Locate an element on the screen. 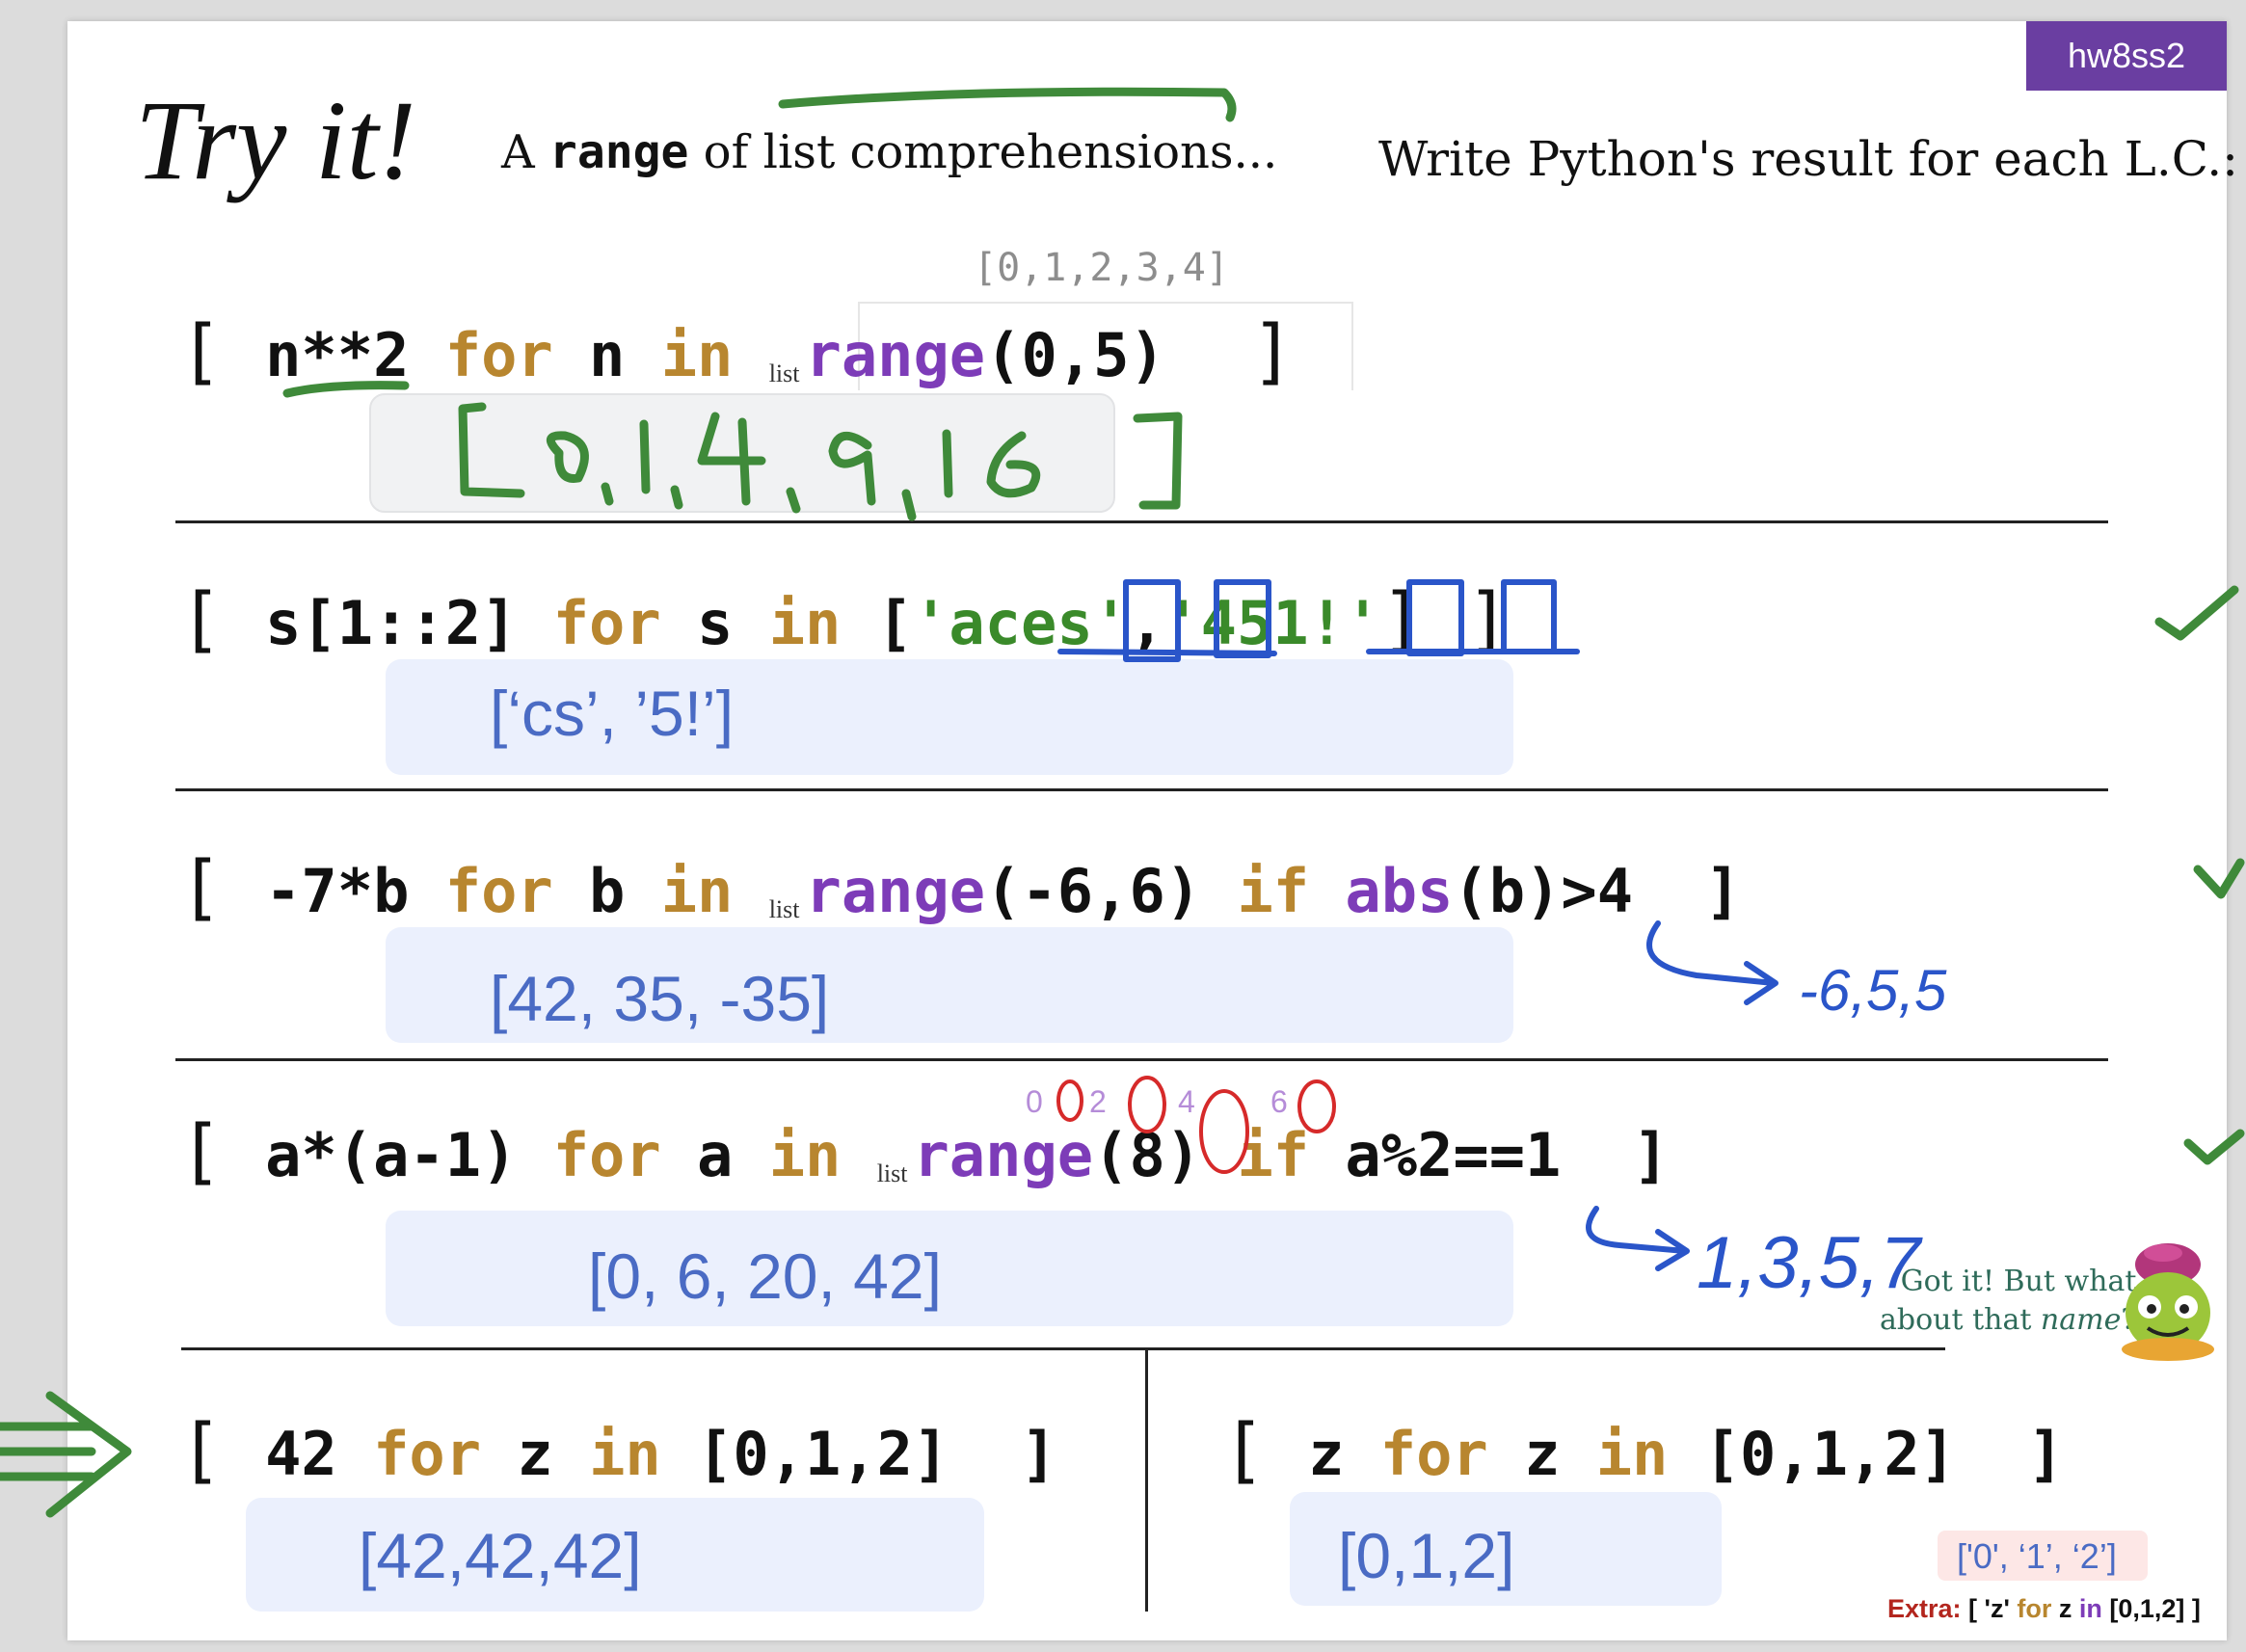  problem-5-code: [ 42 for z in [0,1,2] ] is located at coordinates (618, 1451).